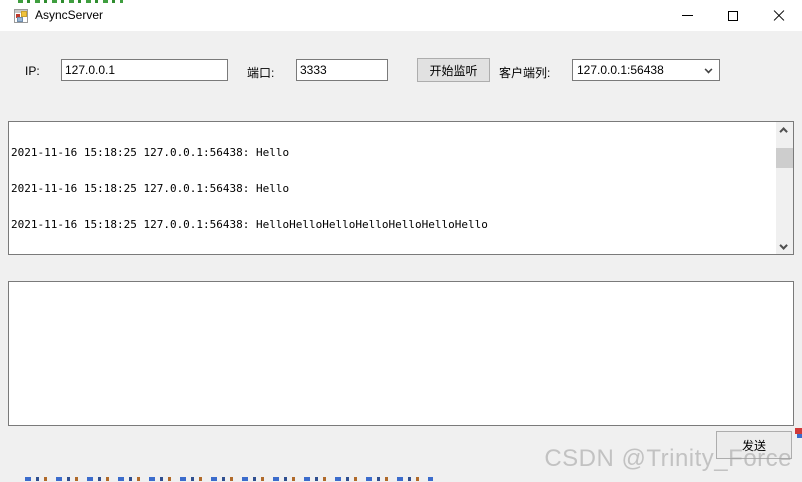 This screenshot has width=802, height=482. What do you see at coordinates (21, 16) in the screenshot?
I see `app-icon` at bounding box center [21, 16].